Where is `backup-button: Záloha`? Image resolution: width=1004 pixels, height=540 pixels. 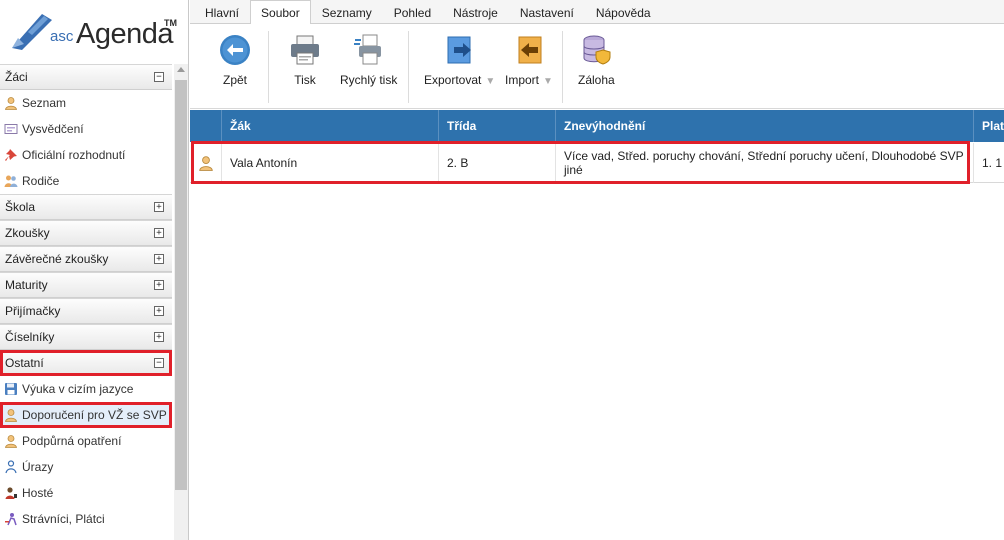 backup-button: Záloha is located at coordinates (596, 66).